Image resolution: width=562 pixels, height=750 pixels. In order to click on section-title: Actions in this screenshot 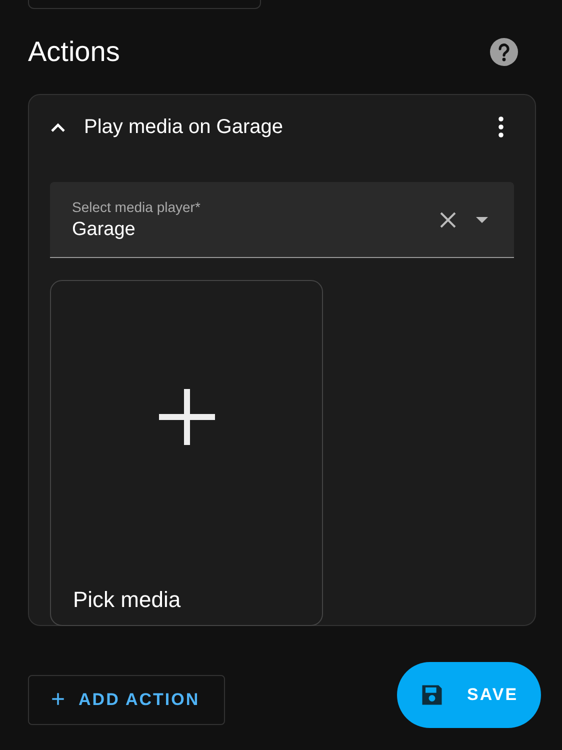, I will do `click(74, 52)`.